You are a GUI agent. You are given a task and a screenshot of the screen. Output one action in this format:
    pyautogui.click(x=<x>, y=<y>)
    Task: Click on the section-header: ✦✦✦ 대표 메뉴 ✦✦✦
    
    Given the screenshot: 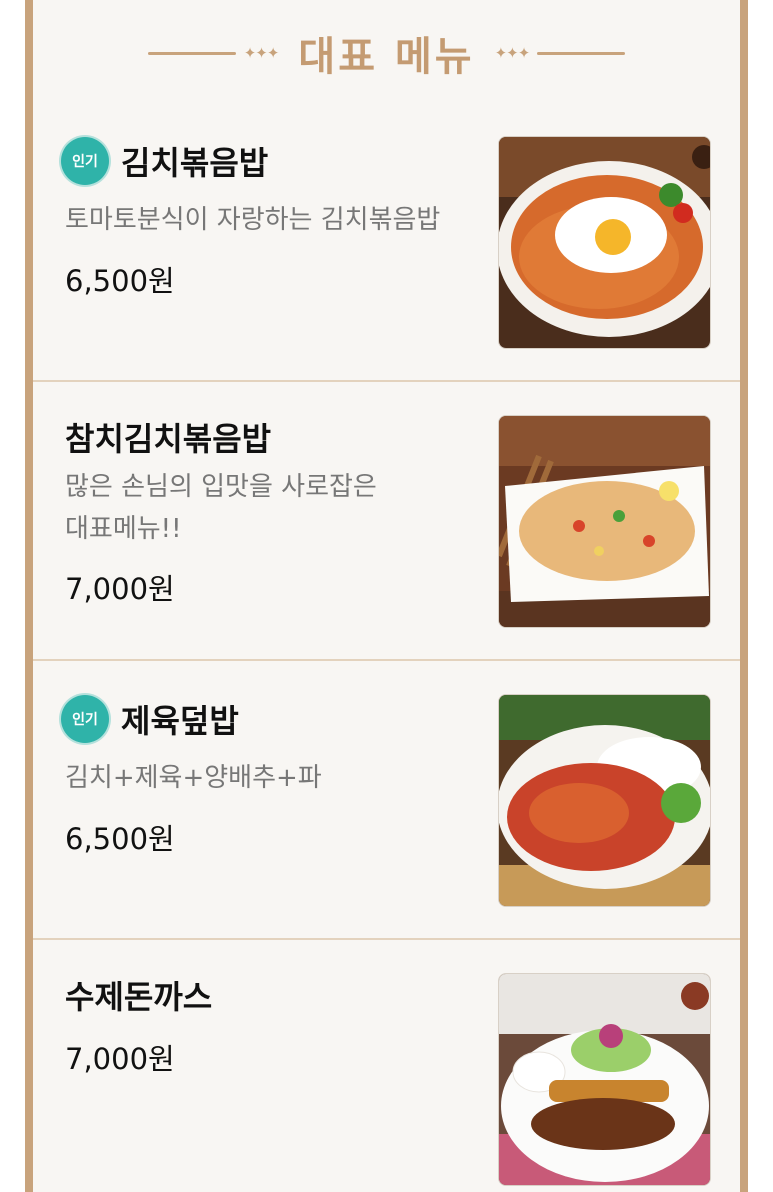 What is the action you would take?
    pyautogui.click(x=386, y=53)
    